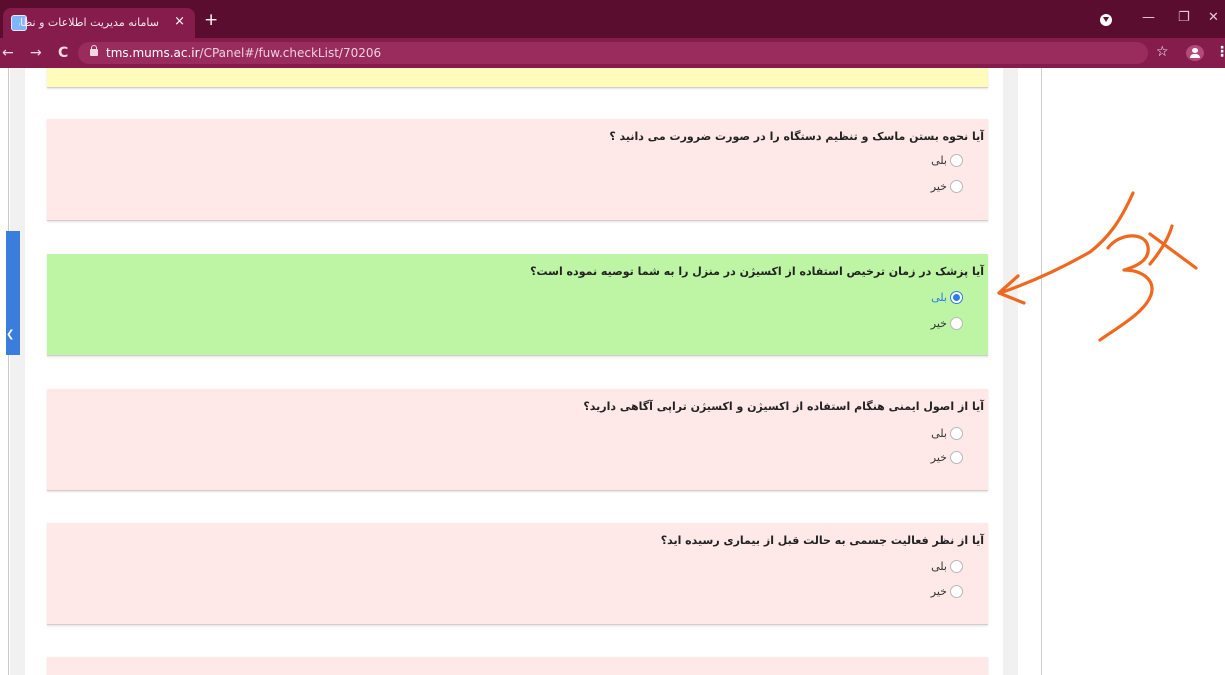  What do you see at coordinates (8, 371) in the screenshot?
I see `page-divider` at bounding box center [8, 371].